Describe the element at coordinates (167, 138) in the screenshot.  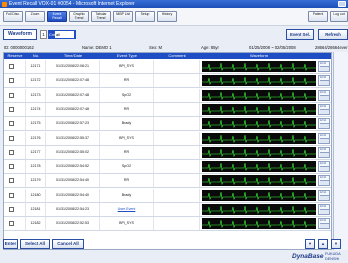
I see `table-row: 12176 01/31/2008/22:55:37 BPl_SYS 12:11` at that location.